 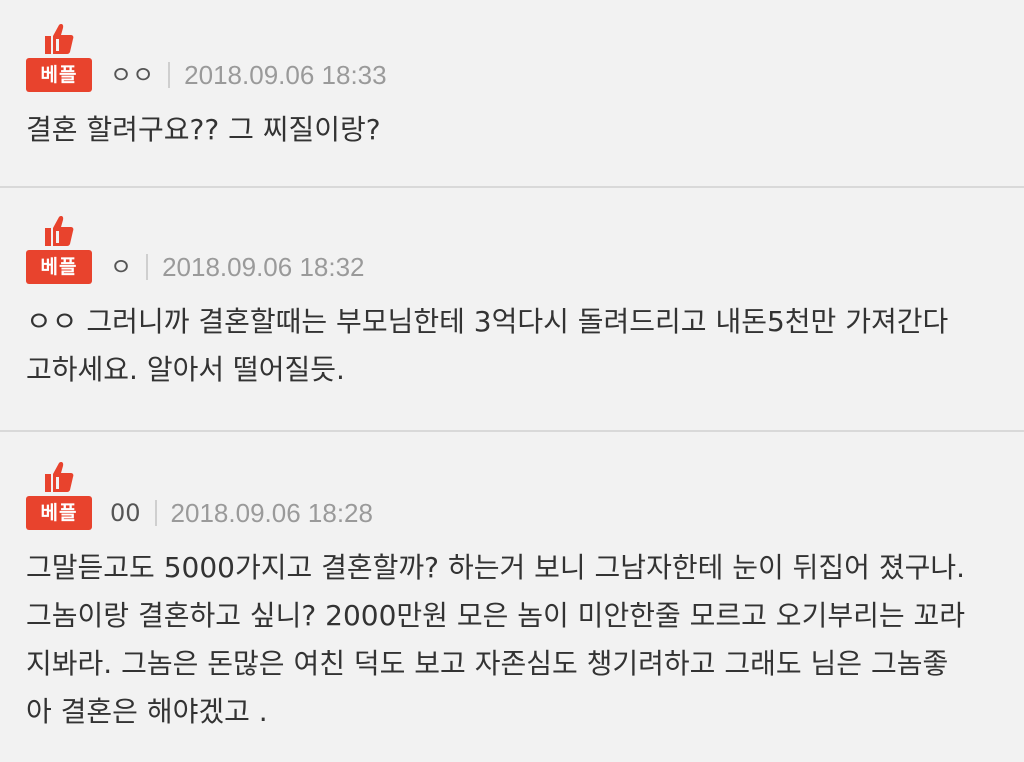 What do you see at coordinates (515, 248) in the screenshot?
I see `comment-meta: 베플 ㅇ 2018.09.06 18:32` at bounding box center [515, 248].